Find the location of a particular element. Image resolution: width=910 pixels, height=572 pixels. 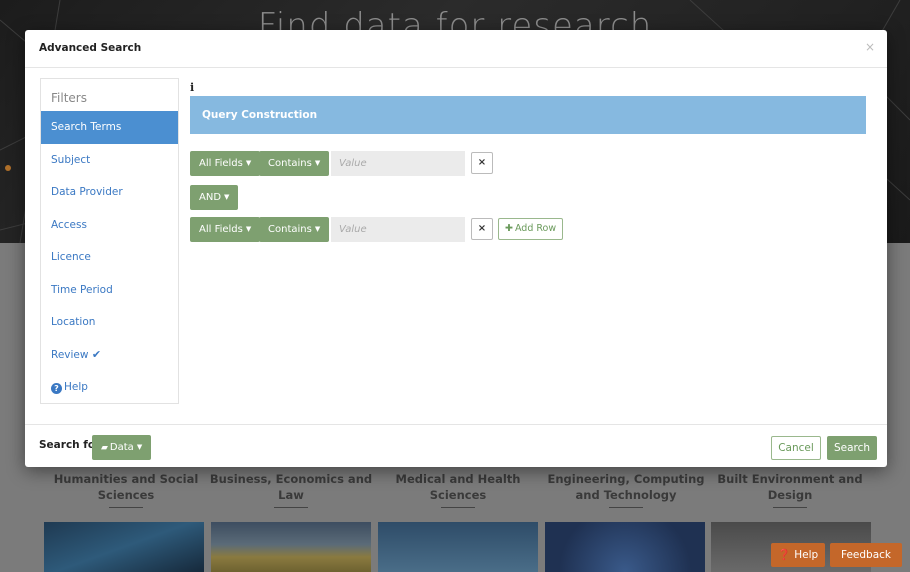

sidebar-item-search-terms: Search Terms is located at coordinates (109, 127).